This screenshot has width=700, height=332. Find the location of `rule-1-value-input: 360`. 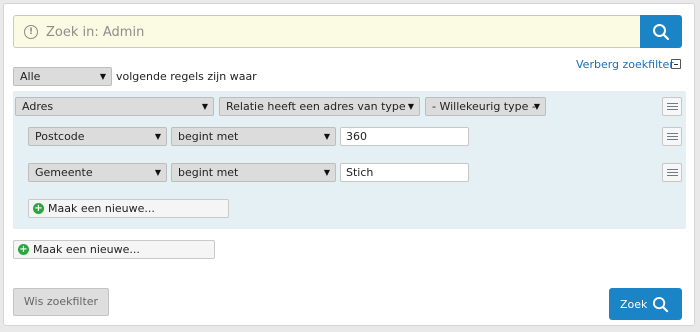

rule-1-value-input: 360 is located at coordinates (404, 136).